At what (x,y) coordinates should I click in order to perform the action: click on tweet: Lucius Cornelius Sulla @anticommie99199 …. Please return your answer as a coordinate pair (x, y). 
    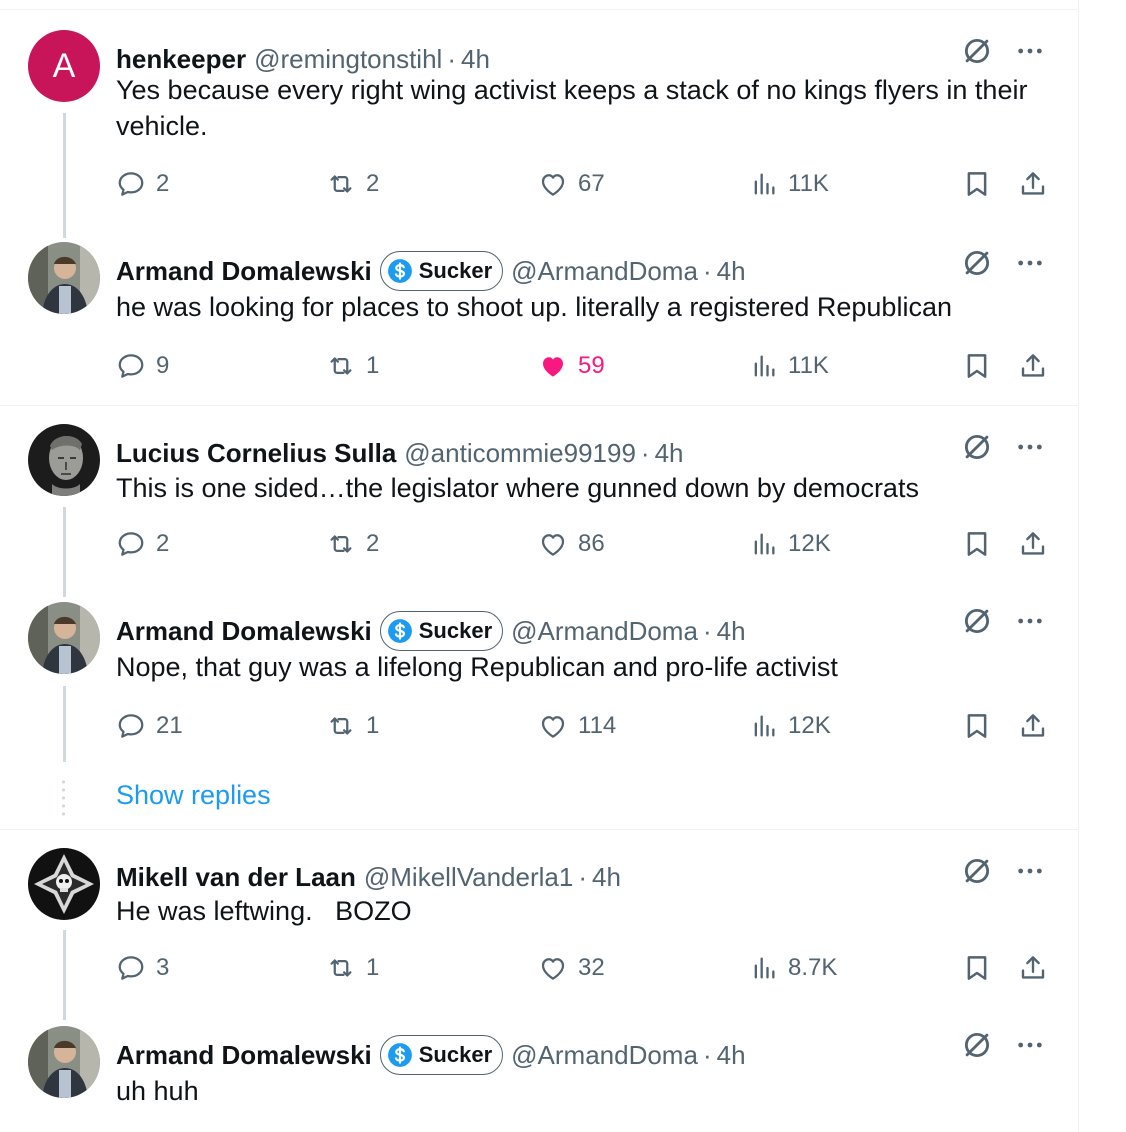
    Looking at the image, I should click on (539, 499).